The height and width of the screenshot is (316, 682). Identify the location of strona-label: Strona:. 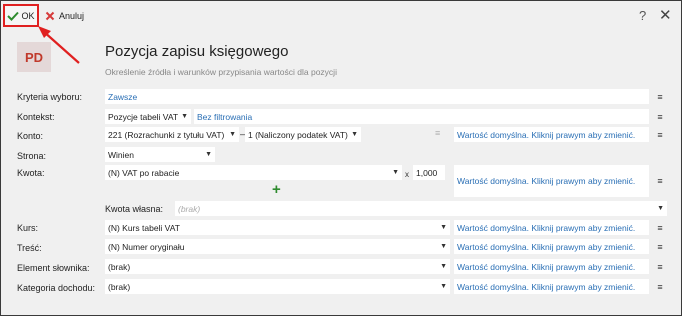
(32, 156).